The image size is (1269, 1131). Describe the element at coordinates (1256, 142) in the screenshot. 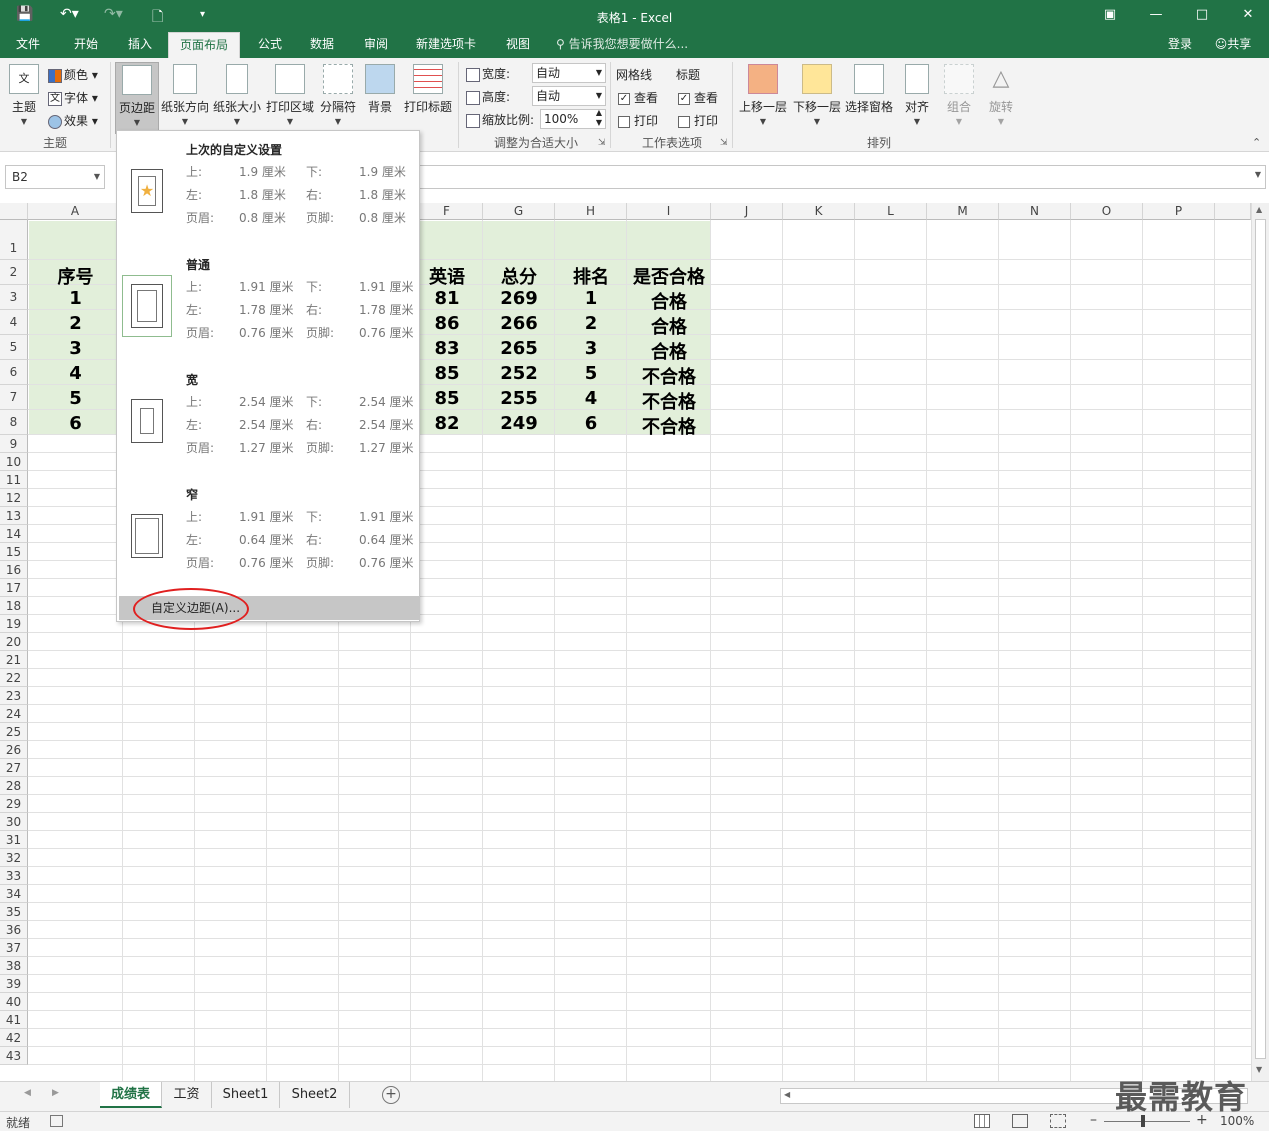

I see `collapse-ribbon-icon: ⌃` at that location.